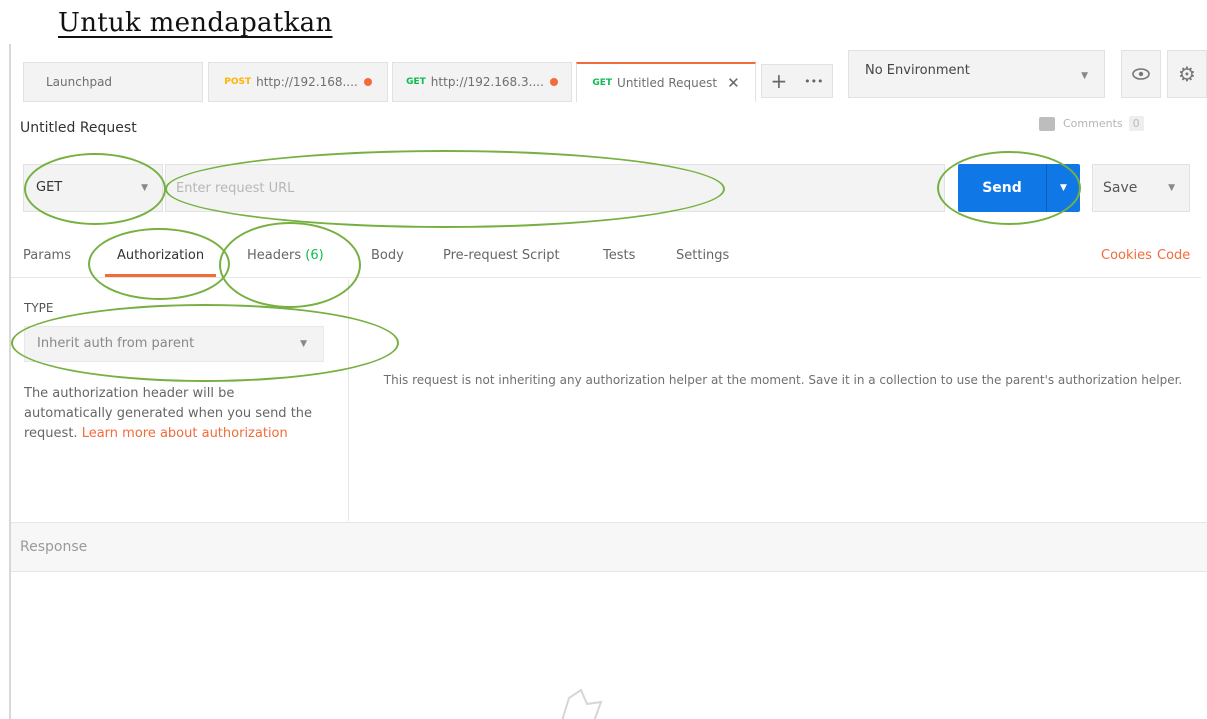 This screenshot has height=719, width=1207. I want to click on headers-count: (6), so click(314, 255).